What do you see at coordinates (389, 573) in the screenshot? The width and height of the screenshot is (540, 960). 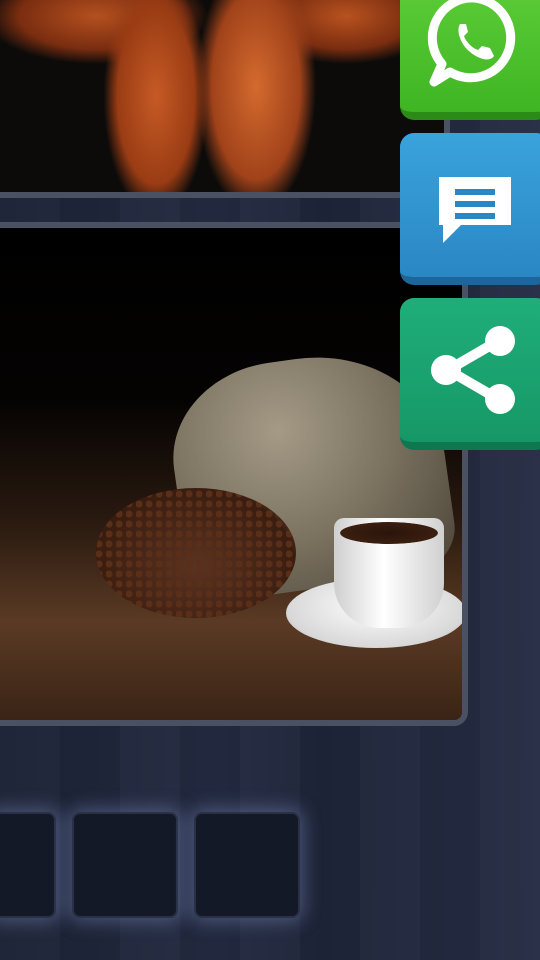 I see `coffee-cup` at bounding box center [389, 573].